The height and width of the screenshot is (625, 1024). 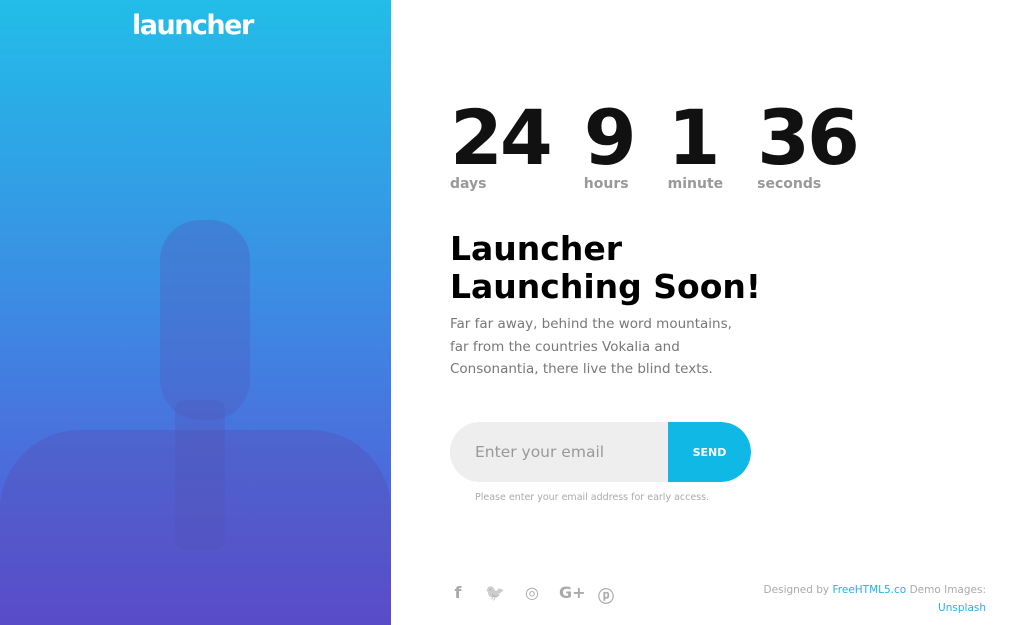 I want to click on countdown-hours: 9 hours, so click(x=610, y=143).